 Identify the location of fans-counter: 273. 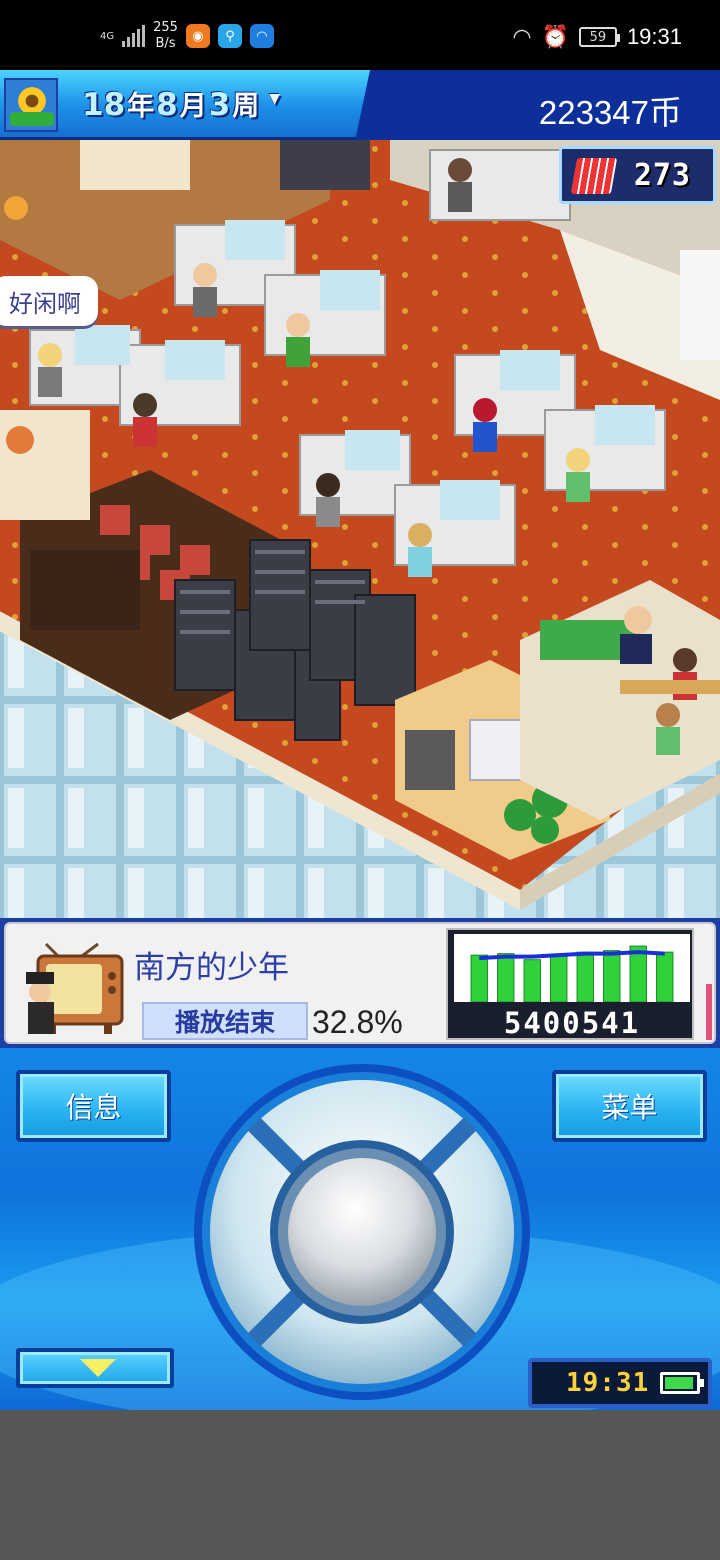
(637, 175).